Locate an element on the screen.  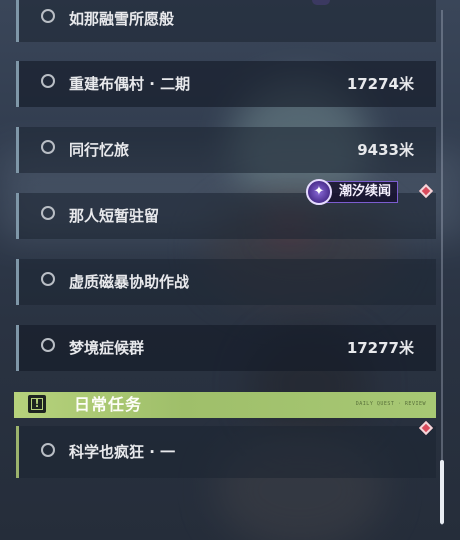
quest-item: 同行忆旅 9433米 is located at coordinates (226, 150).